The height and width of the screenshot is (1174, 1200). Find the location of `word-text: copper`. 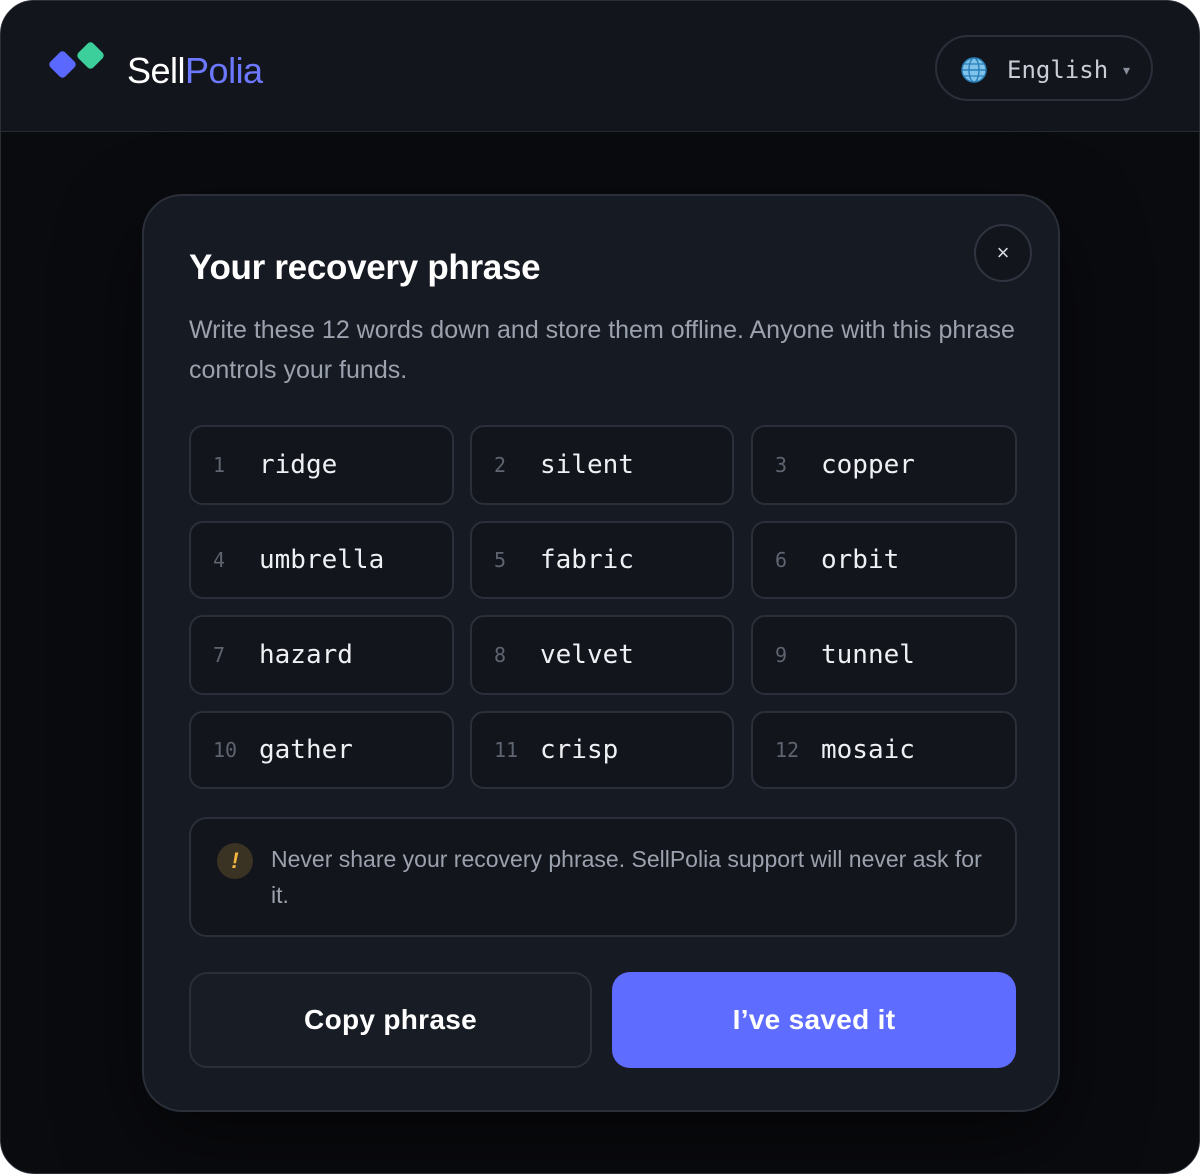

word-text: copper is located at coordinates (868, 465).